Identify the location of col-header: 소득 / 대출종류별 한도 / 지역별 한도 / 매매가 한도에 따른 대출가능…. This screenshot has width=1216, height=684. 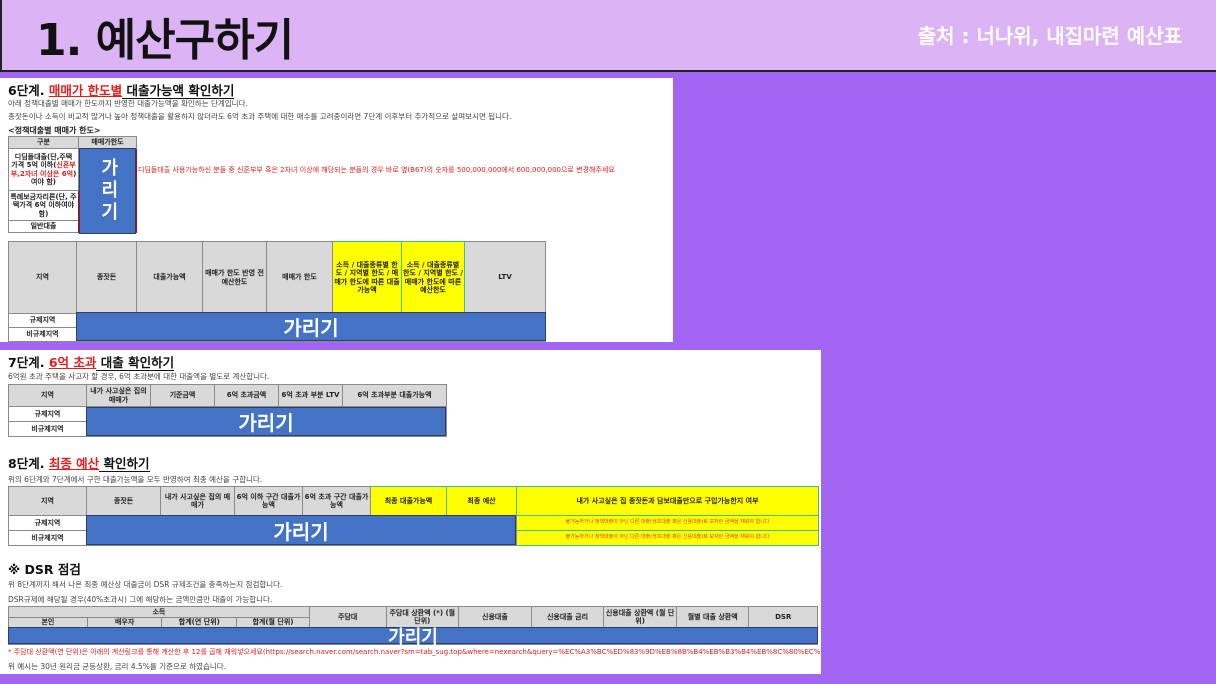
(367, 277).